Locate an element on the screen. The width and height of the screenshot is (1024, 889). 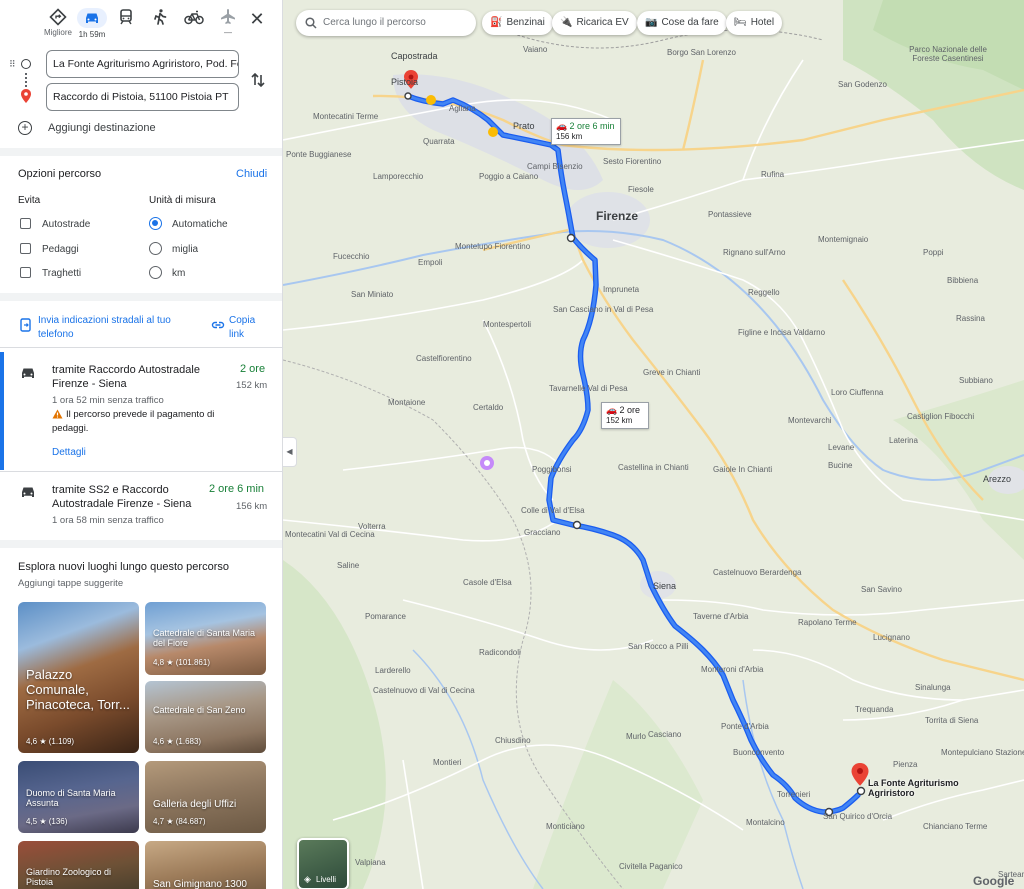
place-label: Castellina in Chianti is located at coordinates (653, 467).